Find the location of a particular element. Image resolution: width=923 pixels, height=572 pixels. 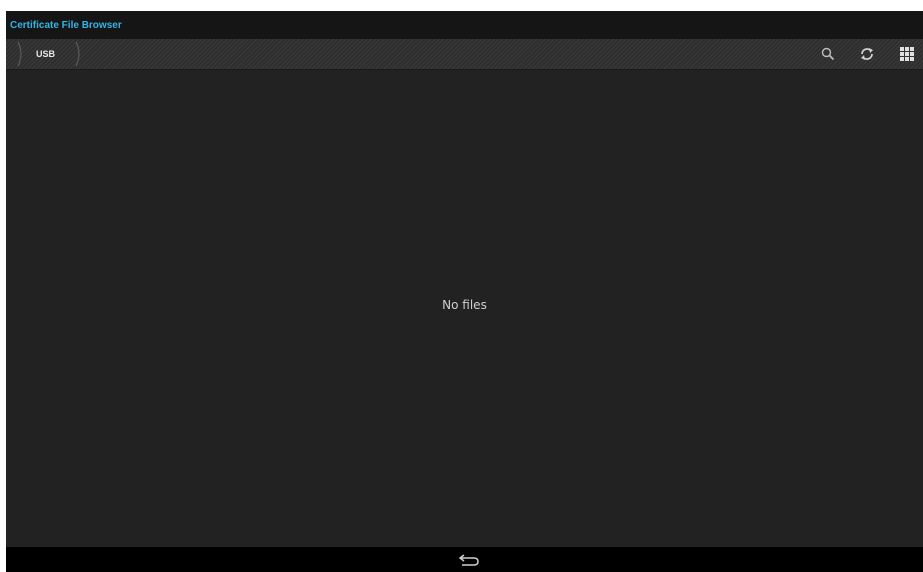

grid-view-button is located at coordinates (907, 54).